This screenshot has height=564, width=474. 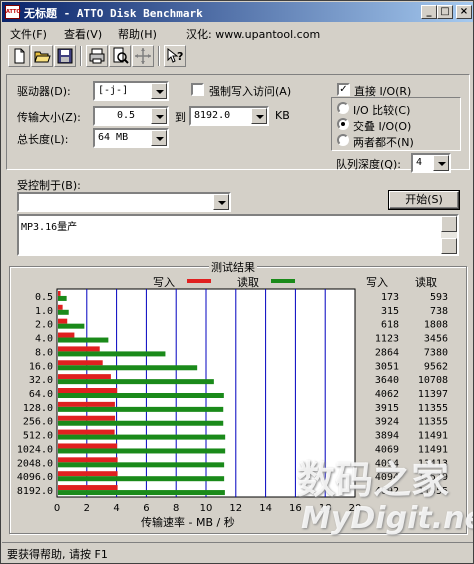 What do you see at coordinates (387, 518) in the screenshot?
I see `watermark-url: MyDigit.net` at bounding box center [387, 518].